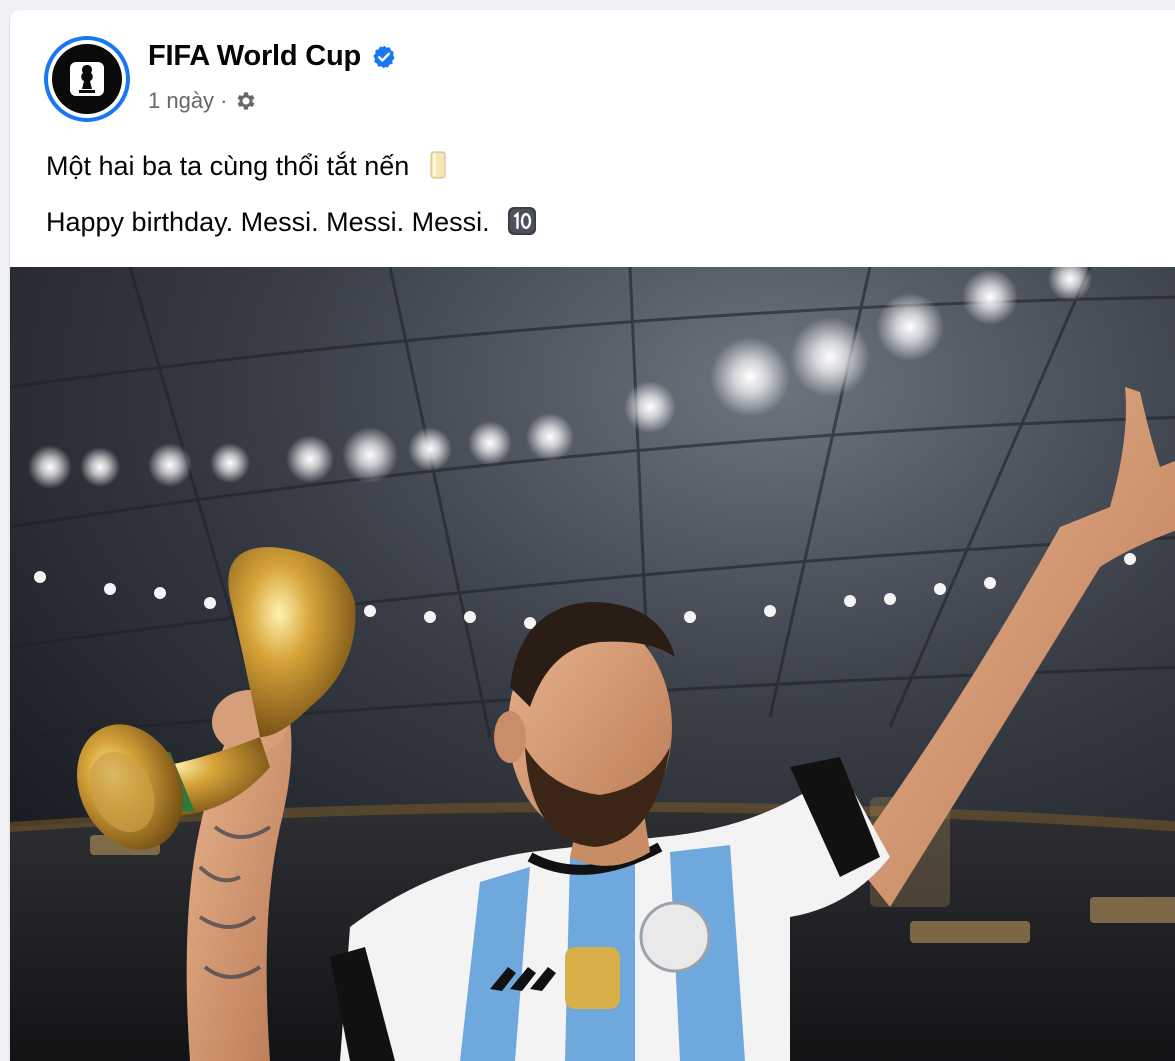 This screenshot has width=1175, height=1061. I want to click on post-header: FIFA World Cup 1 ngày ·, so click(494, 81).